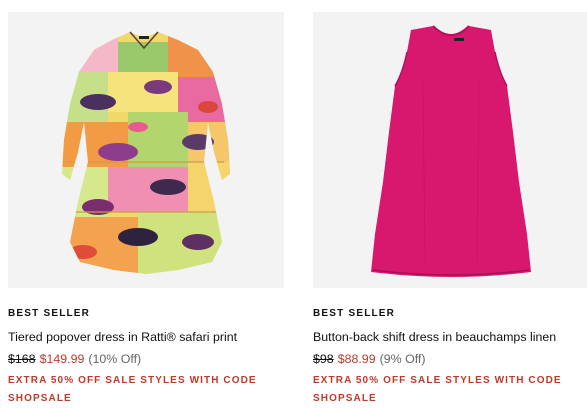 Image resolution: width=587 pixels, height=408 pixels. Describe the element at coordinates (402, 359) in the screenshot. I see `percent-off: (9% Off)` at that location.